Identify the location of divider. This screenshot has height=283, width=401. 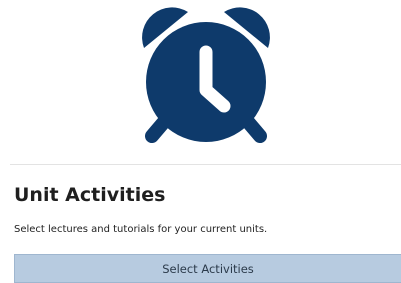
(205, 164).